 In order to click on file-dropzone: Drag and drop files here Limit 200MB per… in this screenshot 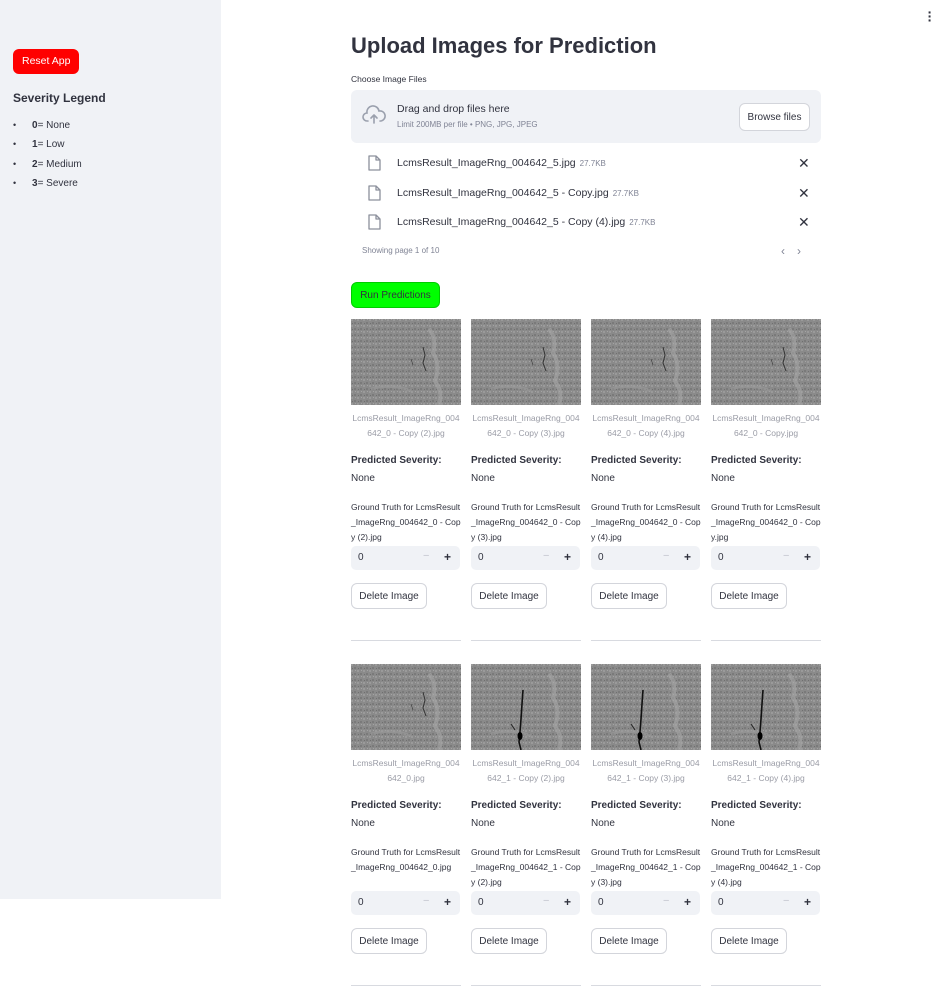, I will do `click(586, 116)`.